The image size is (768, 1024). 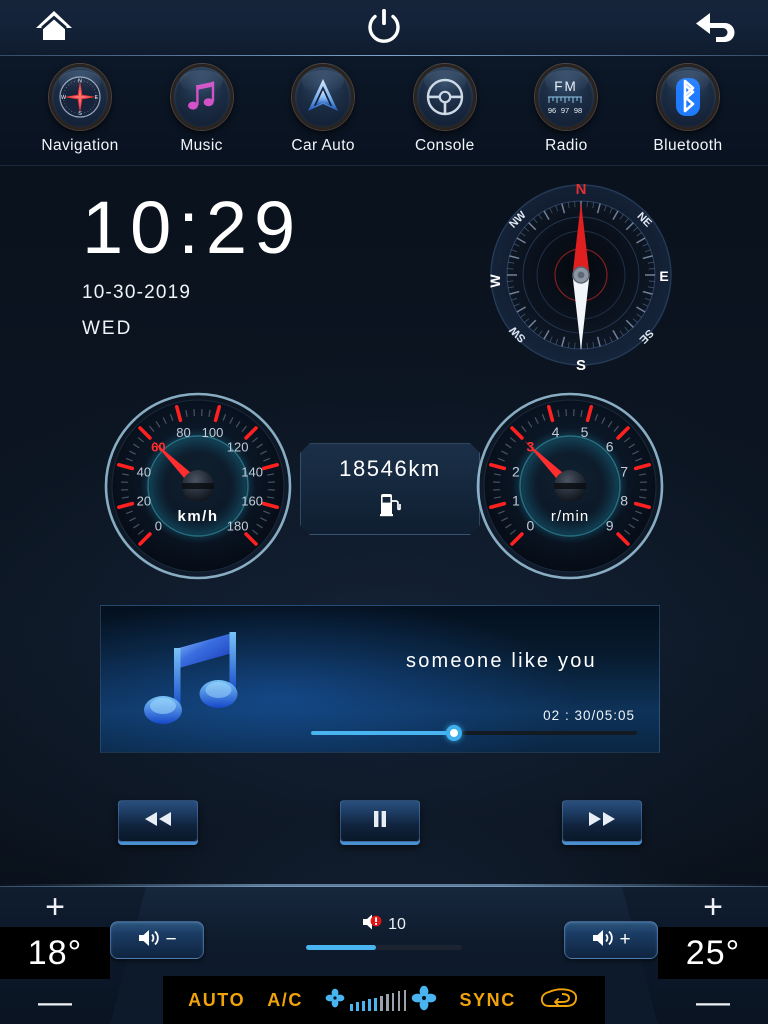 What do you see at coordinates (624, 500) in the screenshot?
I see `svg-text: 8` at bounding box center [624, 500].